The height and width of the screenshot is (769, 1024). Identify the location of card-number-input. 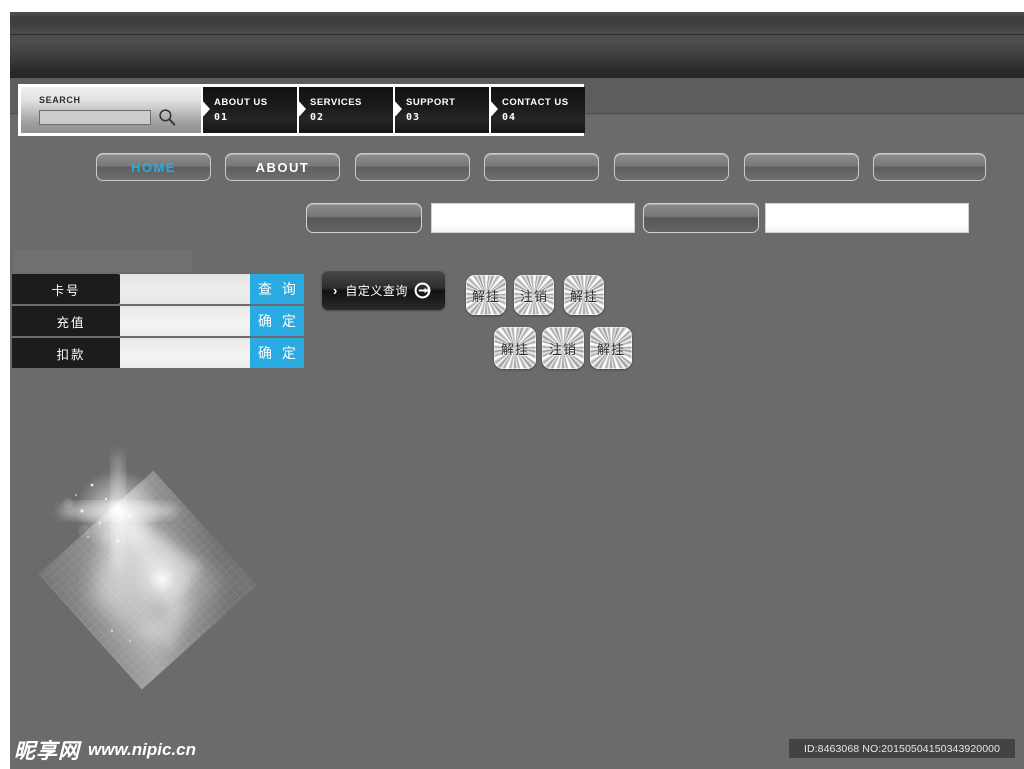
(187, 289).